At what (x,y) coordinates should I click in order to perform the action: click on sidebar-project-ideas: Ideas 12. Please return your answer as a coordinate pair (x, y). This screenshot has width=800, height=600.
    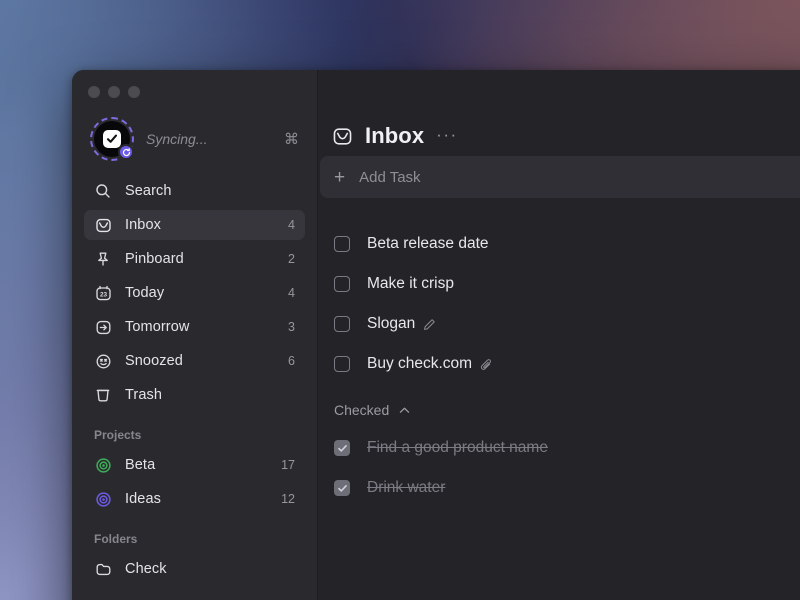
    Looking at the image, I should click on (194, 499).